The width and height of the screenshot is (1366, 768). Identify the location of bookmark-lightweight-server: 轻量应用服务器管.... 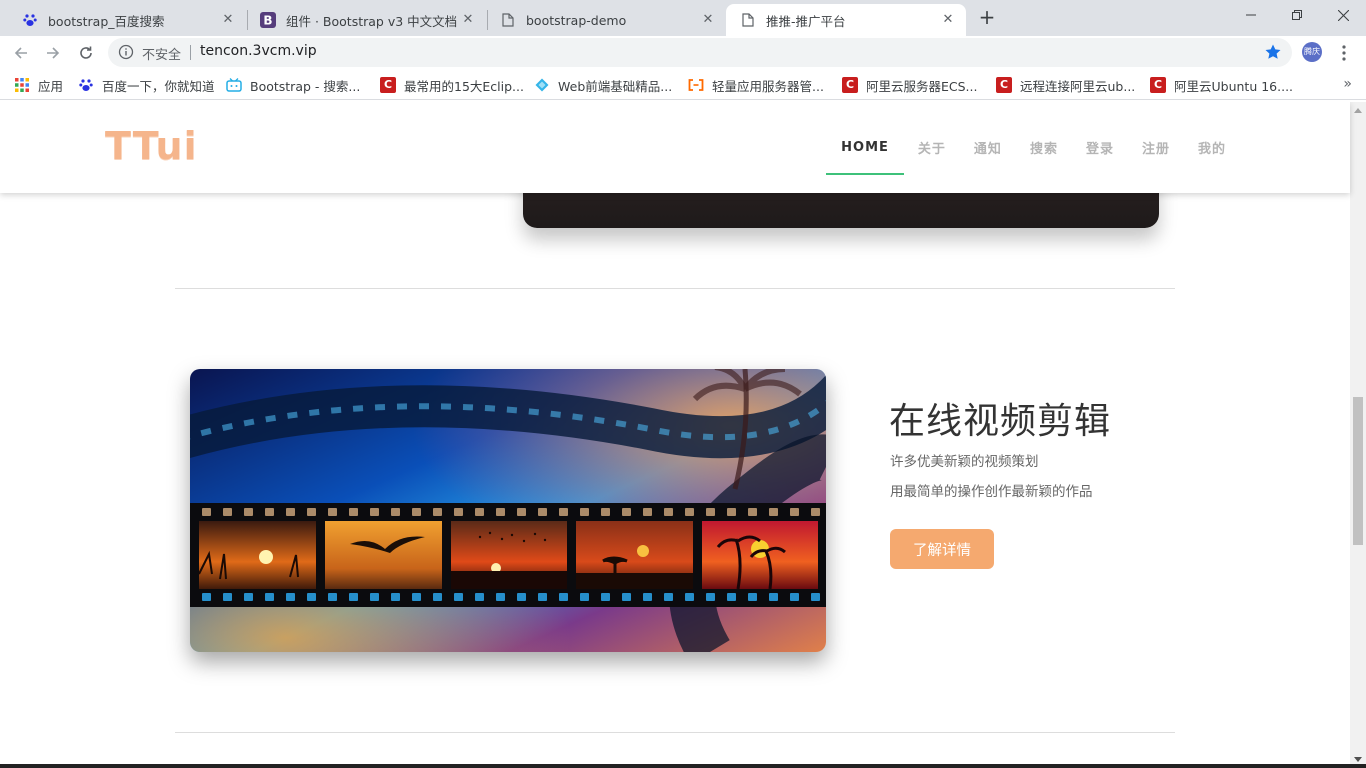
(756, 85).